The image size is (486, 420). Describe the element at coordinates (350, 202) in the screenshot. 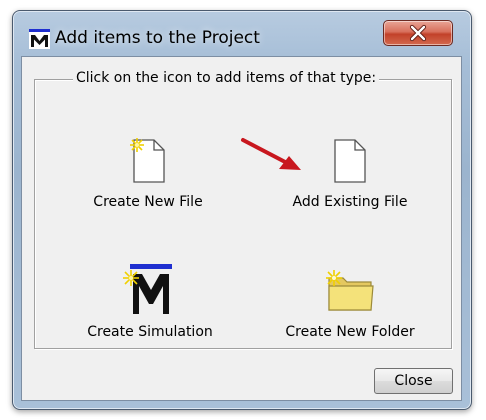

I see `add-existing-file-label: Add Existing File` at that location.